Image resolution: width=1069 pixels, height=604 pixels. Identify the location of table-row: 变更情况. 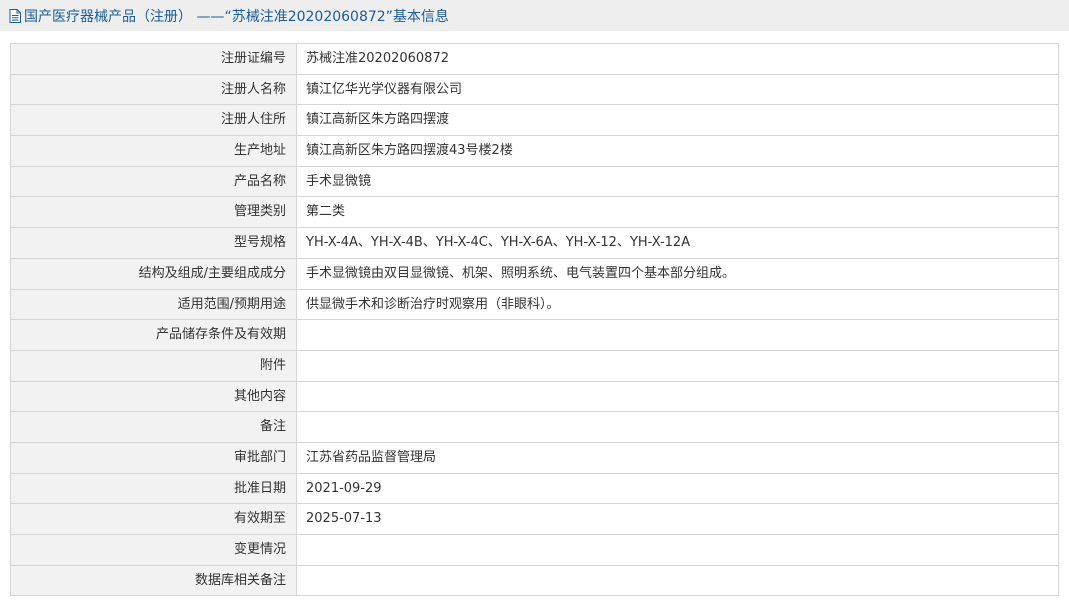
(535, 550).